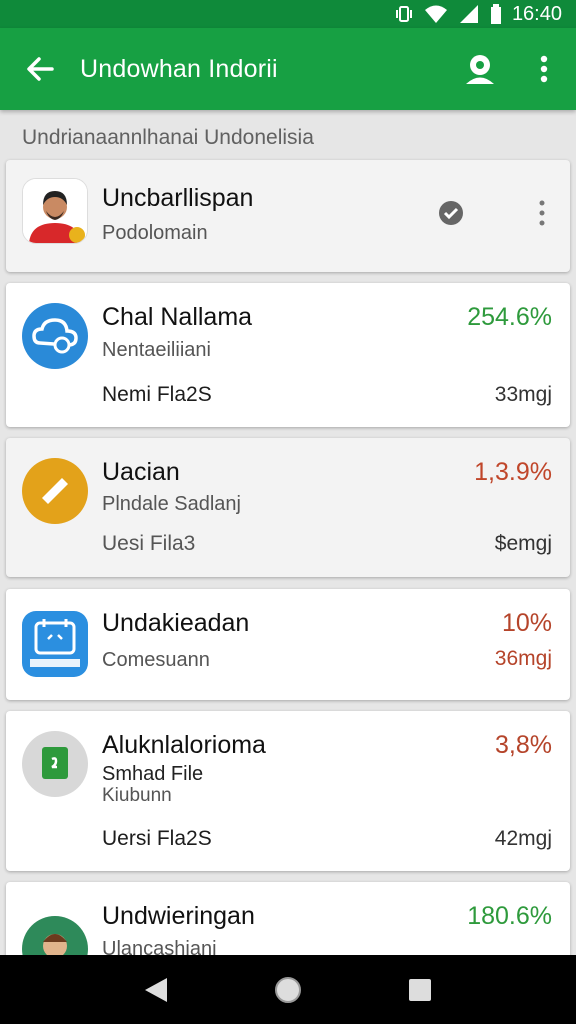 The width and height of the screenshot is (576, 1024). Describe the element at coordinates (523, 745) in the screenshot. I see `item-percent: 3,8%` at that location.